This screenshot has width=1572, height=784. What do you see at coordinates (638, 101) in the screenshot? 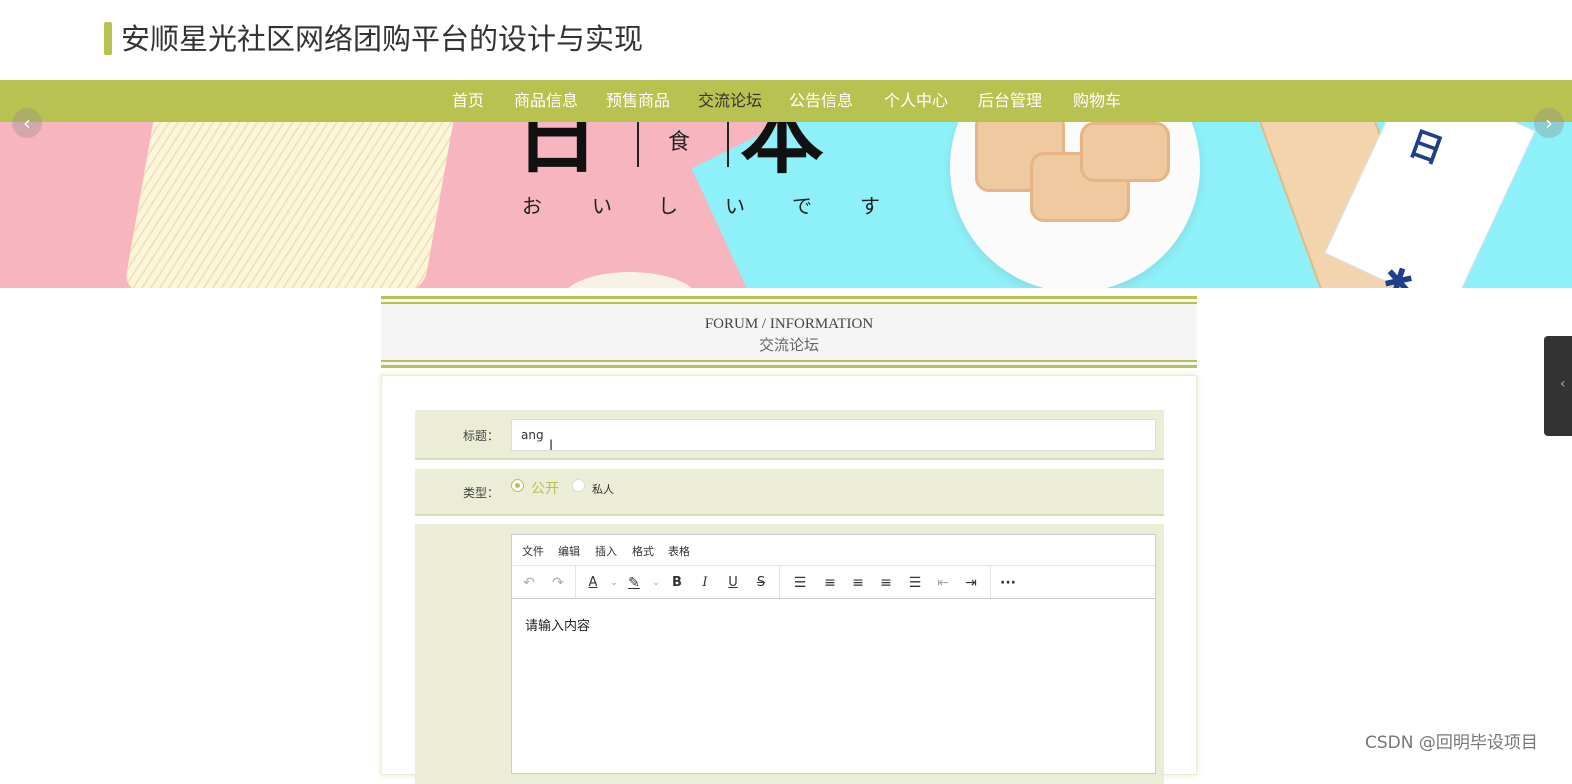
I see `nav-item-presale: 预售商品` at bounding box center [638, 101].